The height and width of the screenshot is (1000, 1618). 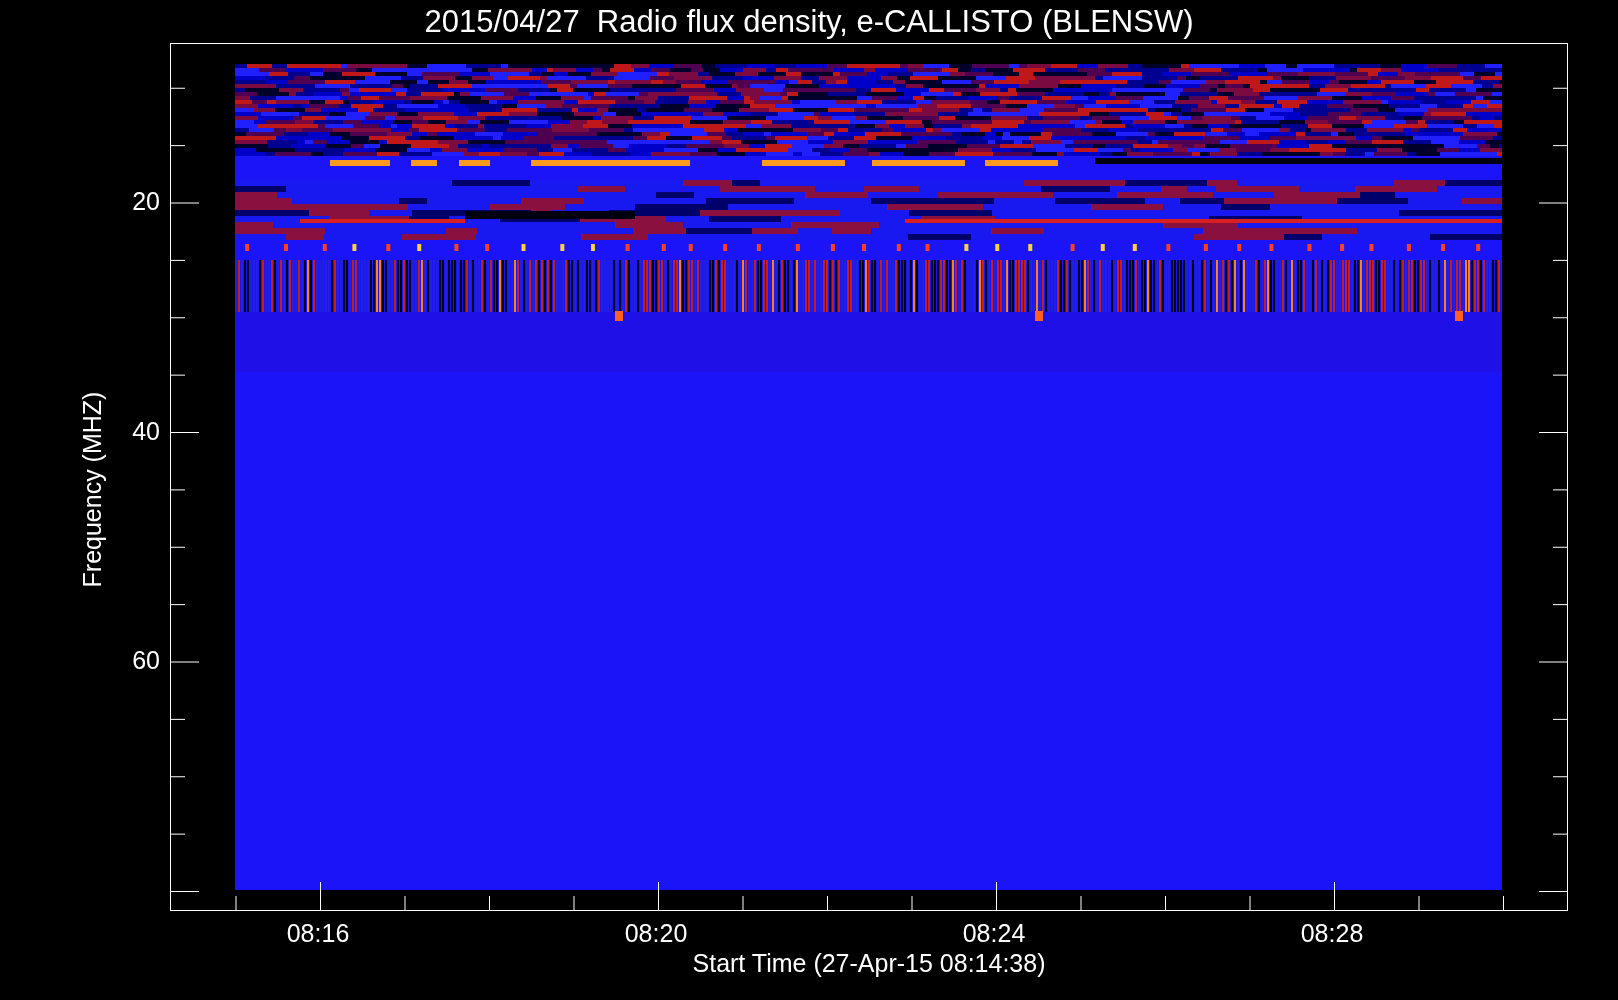 What do you see at coordinates (809, 21) in the screenshot?
I see `chart-title: 2015/04/27 Radio flux density, e-CALLISTO (BLENSW)` at bounding box center [809, 21].